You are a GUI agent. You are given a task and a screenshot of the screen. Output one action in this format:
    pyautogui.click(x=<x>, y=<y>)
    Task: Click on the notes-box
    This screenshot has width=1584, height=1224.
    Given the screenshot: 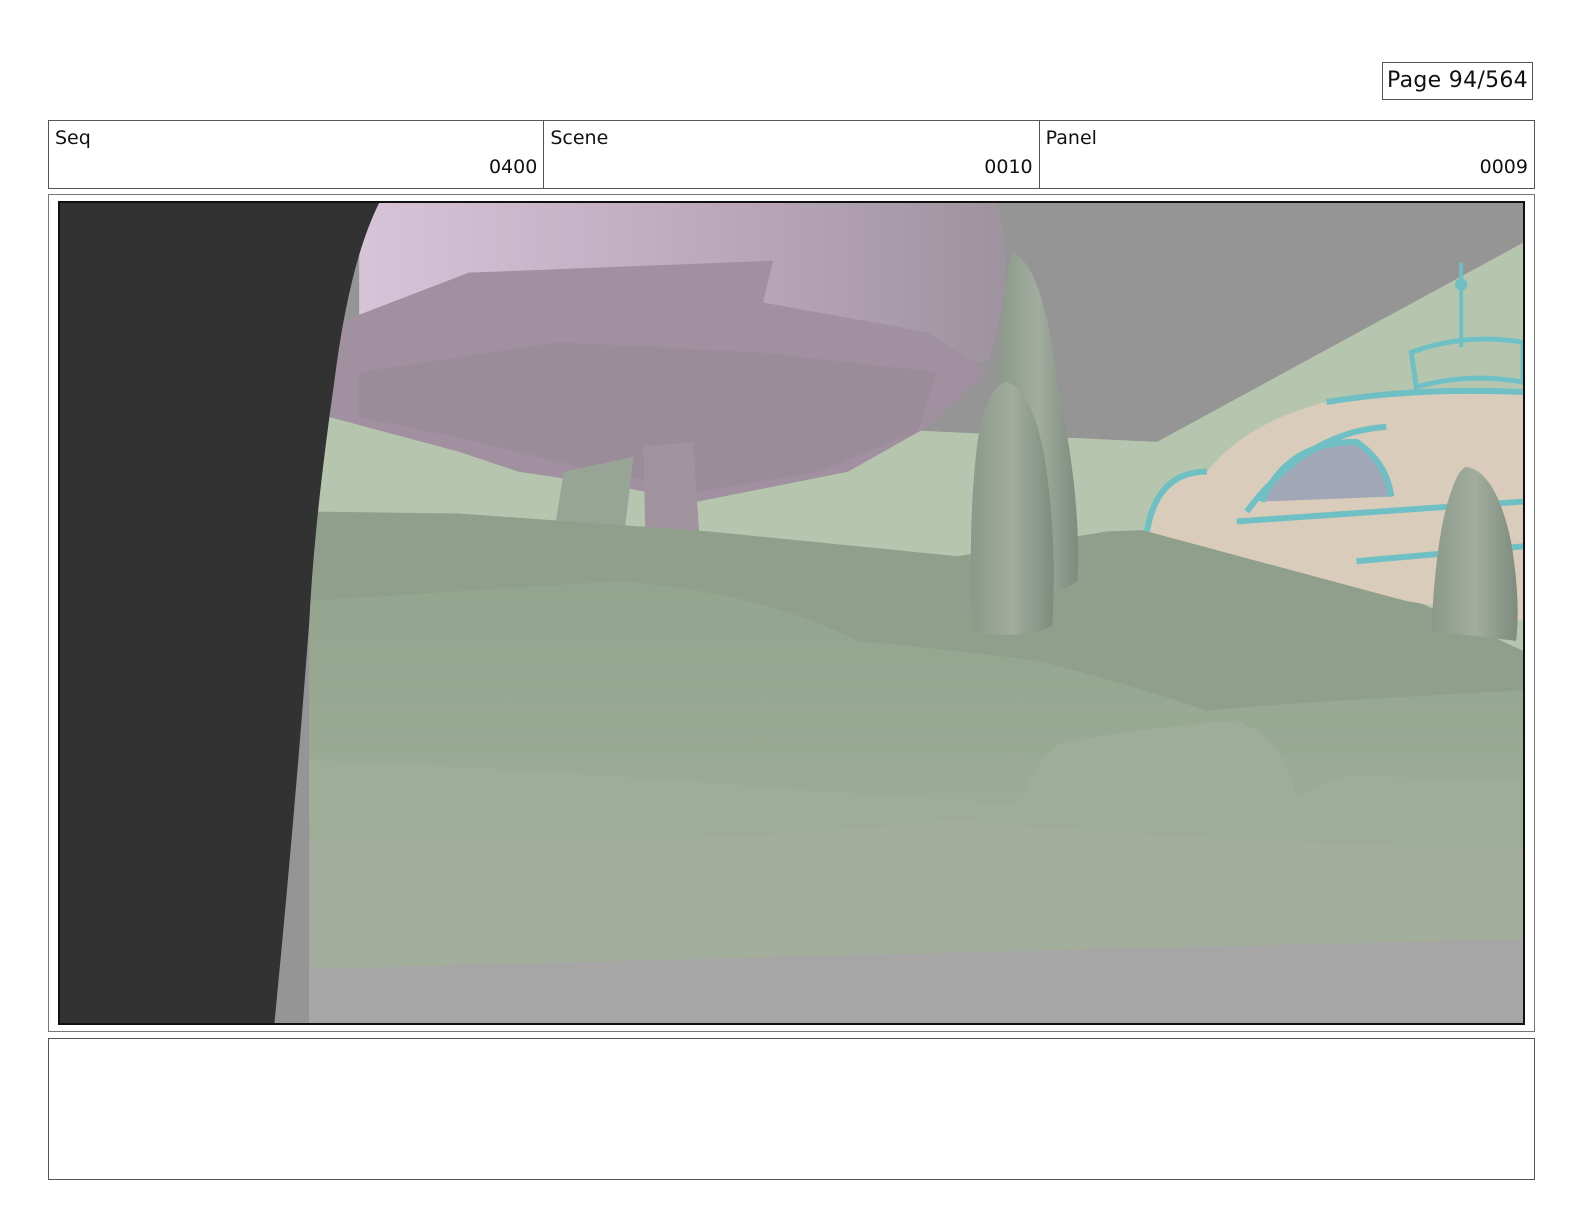 What is the action you would take?
    pyautogui.click(x=791, y=1109)
    